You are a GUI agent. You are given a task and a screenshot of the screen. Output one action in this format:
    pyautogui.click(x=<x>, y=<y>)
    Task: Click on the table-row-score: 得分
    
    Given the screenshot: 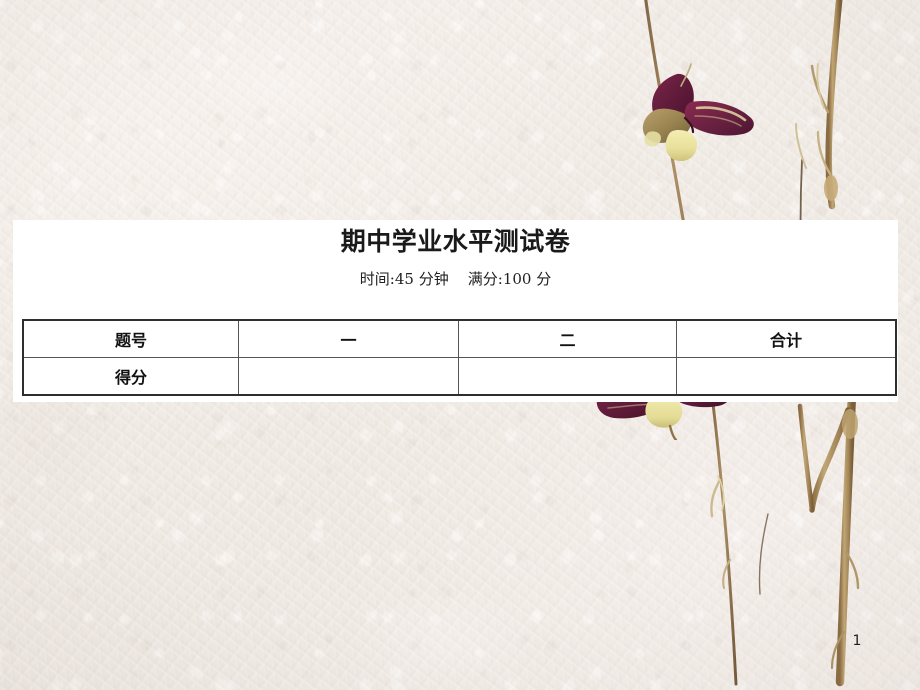 What is the action you would take?
    pyautogui.click(x=459, y=376)
    